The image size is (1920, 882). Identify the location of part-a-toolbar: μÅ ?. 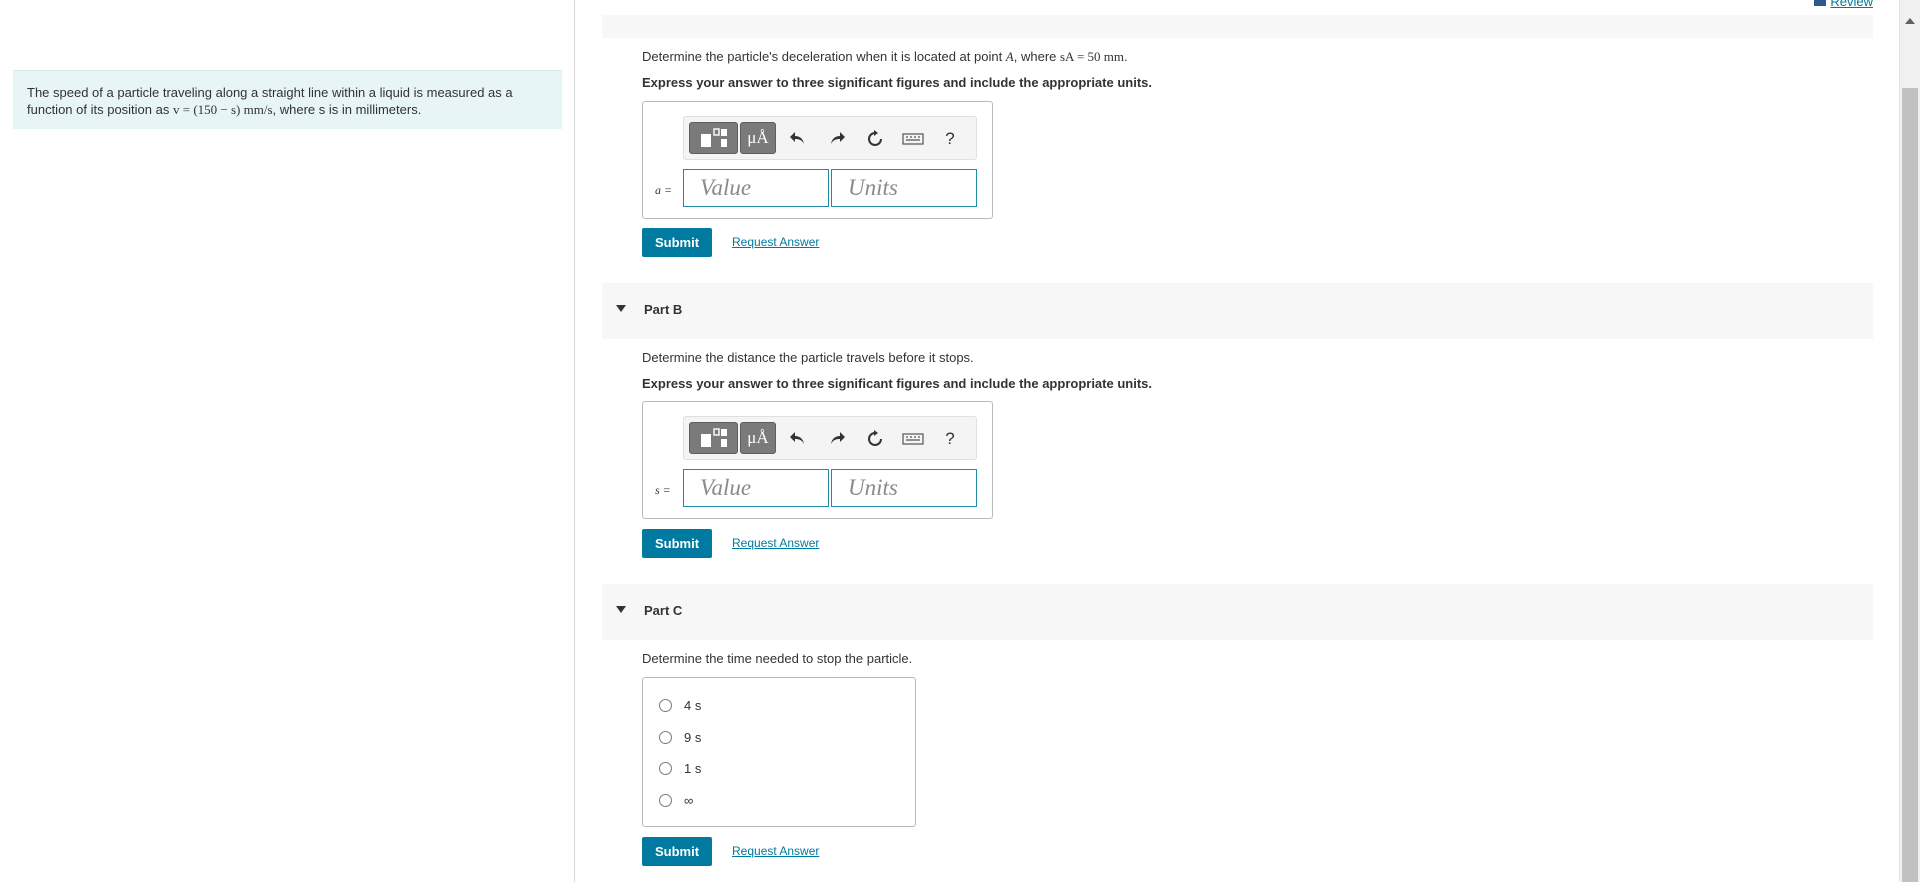
(830, 138).